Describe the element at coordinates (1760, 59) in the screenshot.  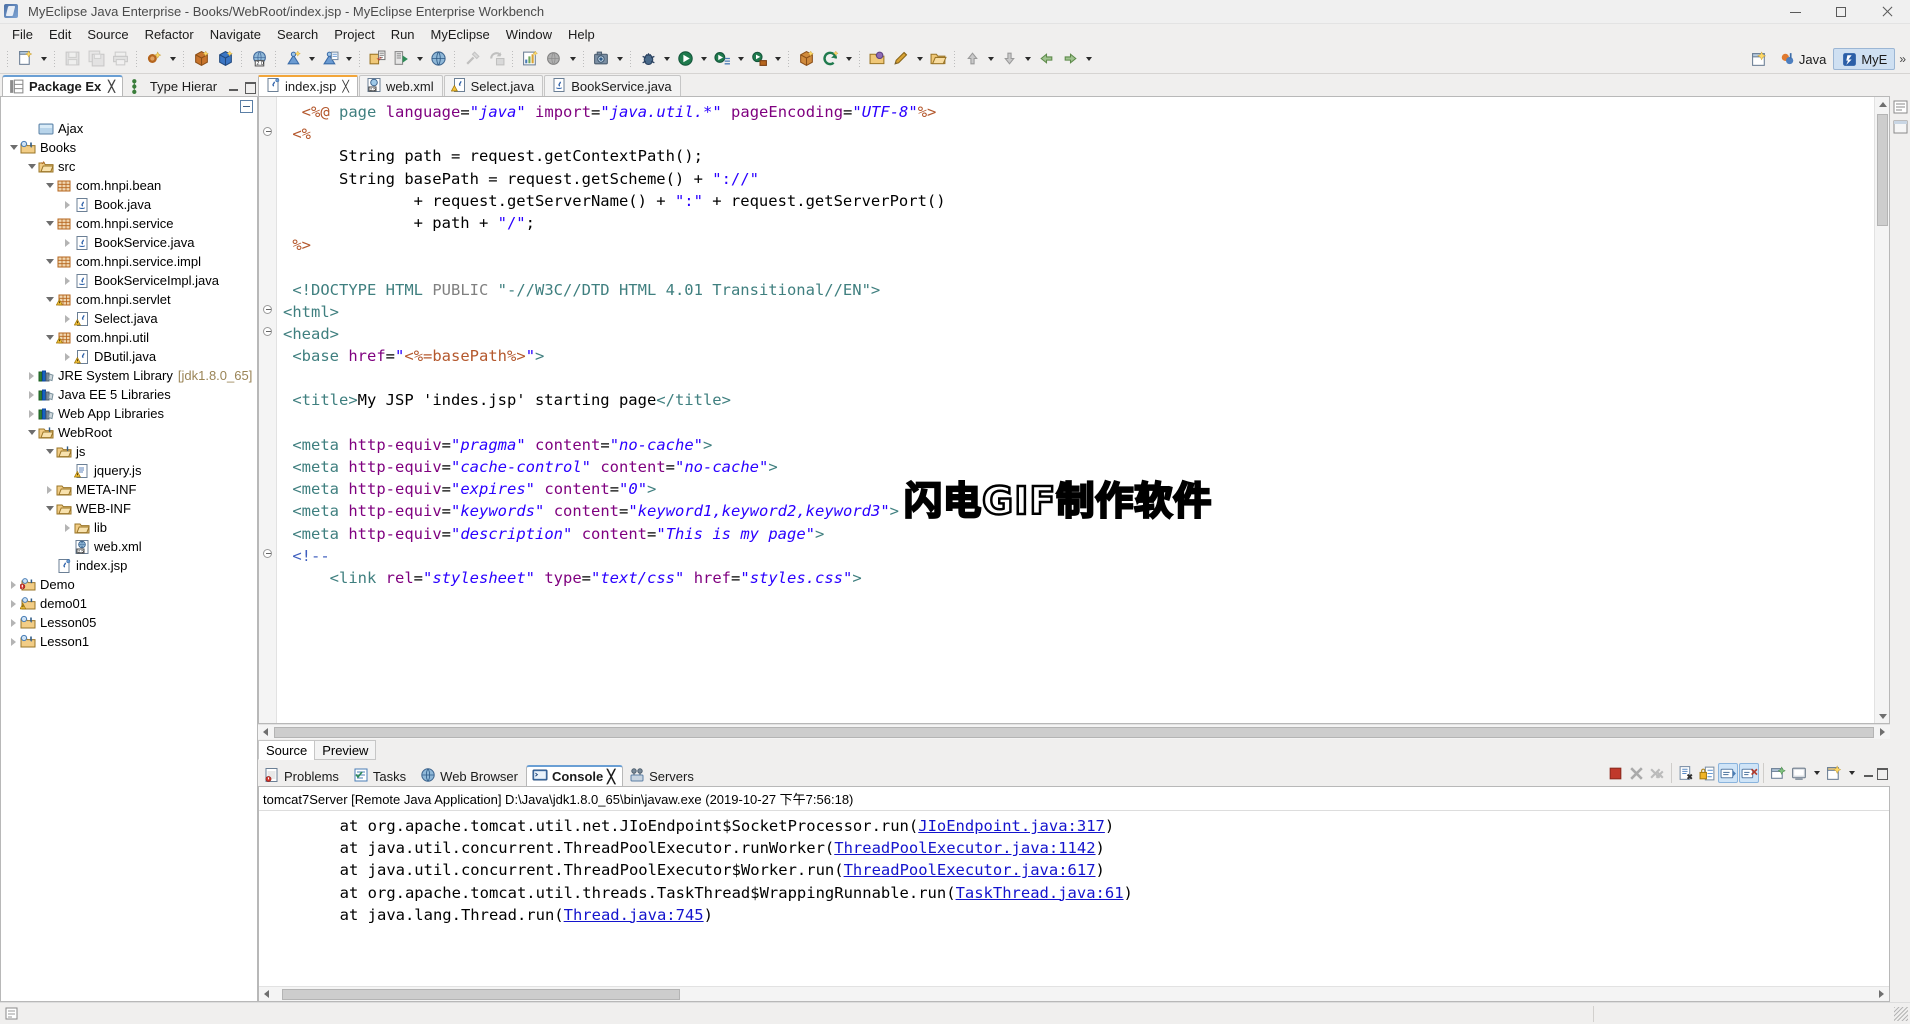
I see `open-perspective-icon` at that location.